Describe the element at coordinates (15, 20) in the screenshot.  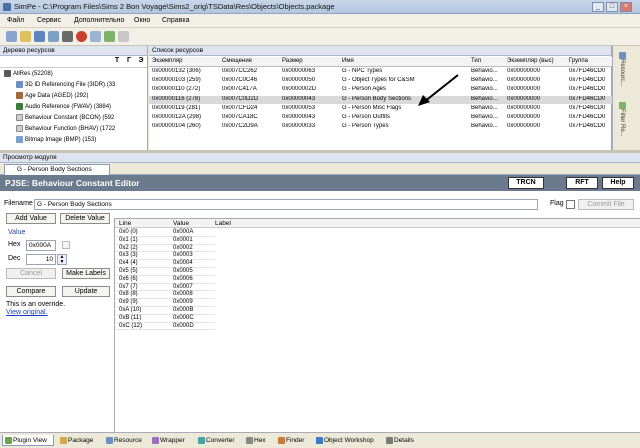
I see `menu-file: Файл` at that location.